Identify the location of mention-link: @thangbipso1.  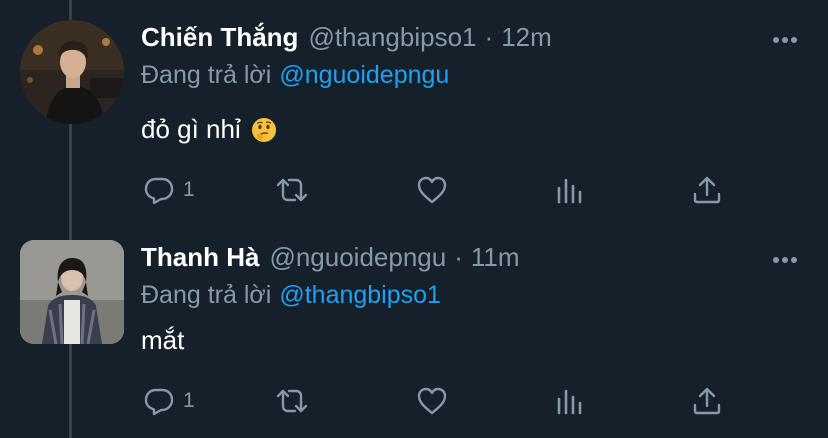
(360, 295).